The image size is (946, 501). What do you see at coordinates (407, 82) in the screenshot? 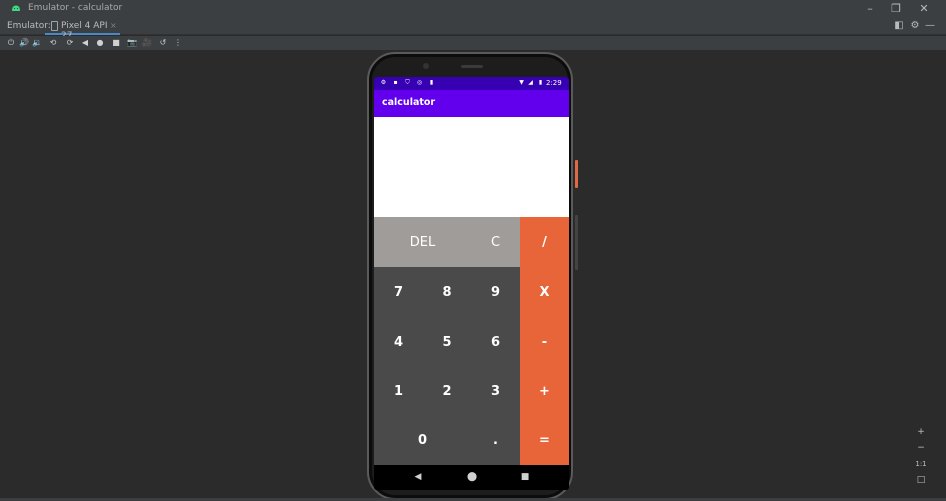
I see `shield-icon: ⛉` at bounding box center [407, 82].